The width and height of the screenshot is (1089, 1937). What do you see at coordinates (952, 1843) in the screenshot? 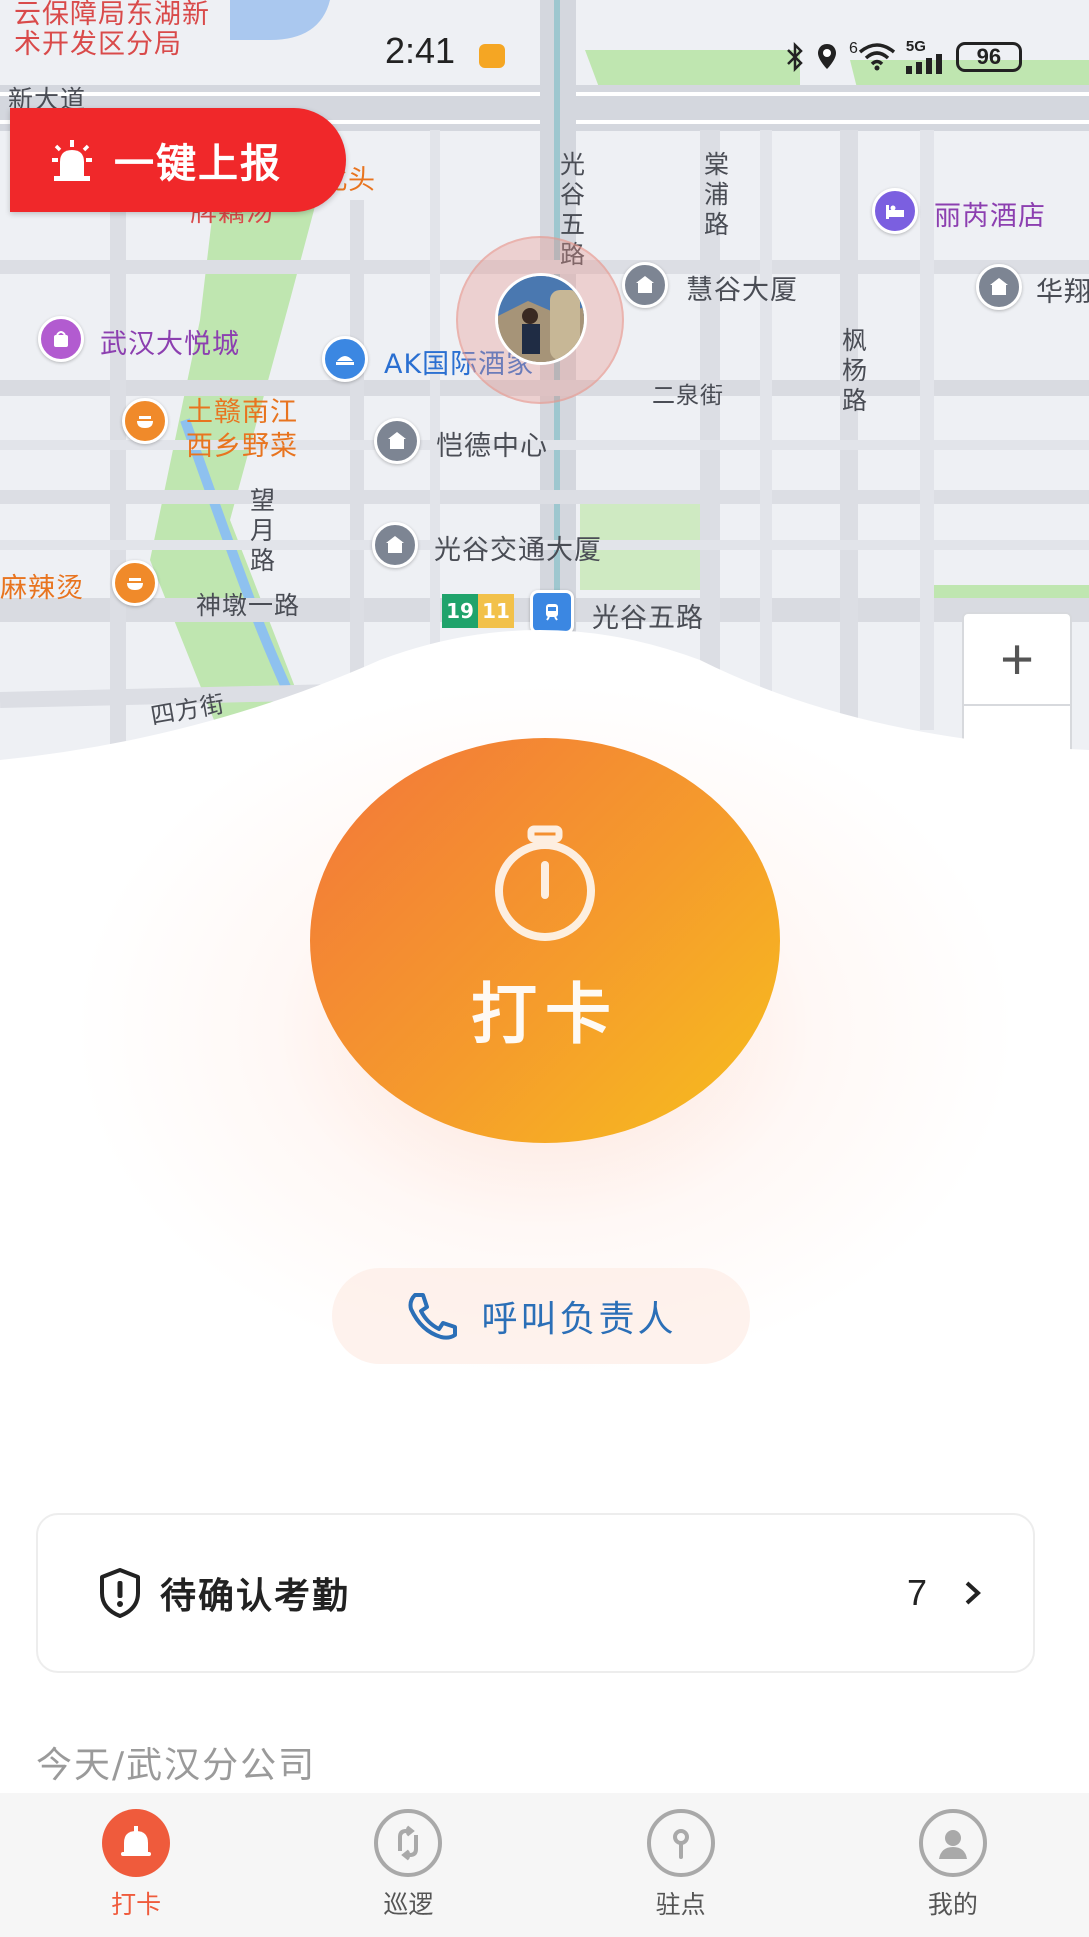
I see `profile-icon` at bounding box center [952, 1843].